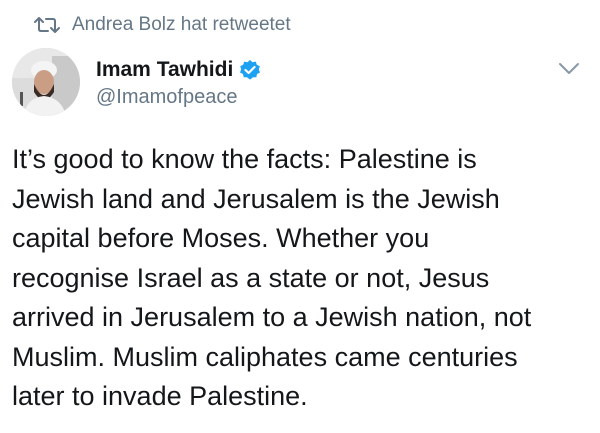 The image size is (600, 433). What do you see at coordinates (164, 70) in the screenshot?
I see `display-name: Imam Tawhidi` at bounding box center [164, 70].